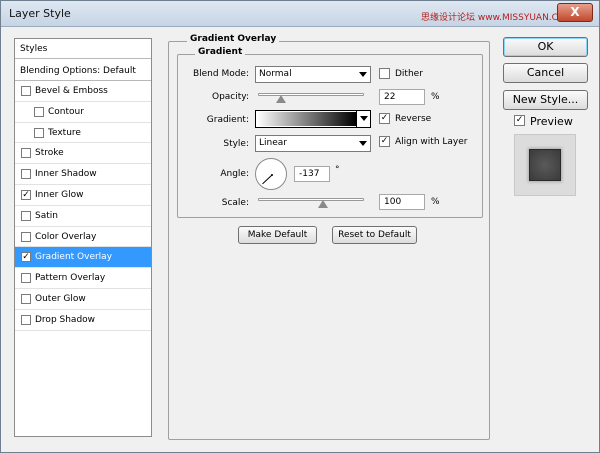 Image resolution: width=600 pixels, height=453 pixels. I want to click on styles-header: Styles, so click(83, 49).